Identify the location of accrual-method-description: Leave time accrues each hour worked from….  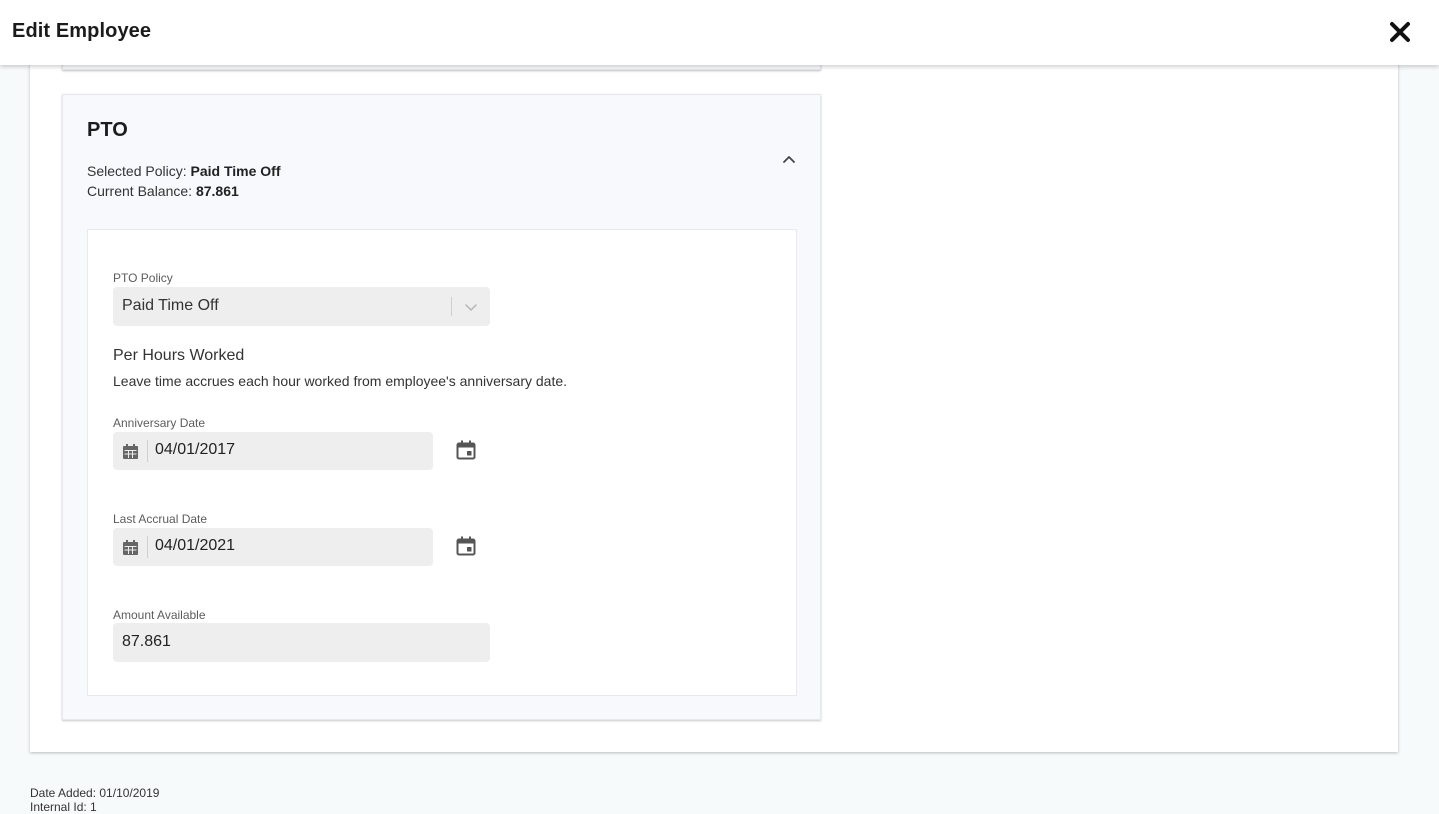
(340, 381).